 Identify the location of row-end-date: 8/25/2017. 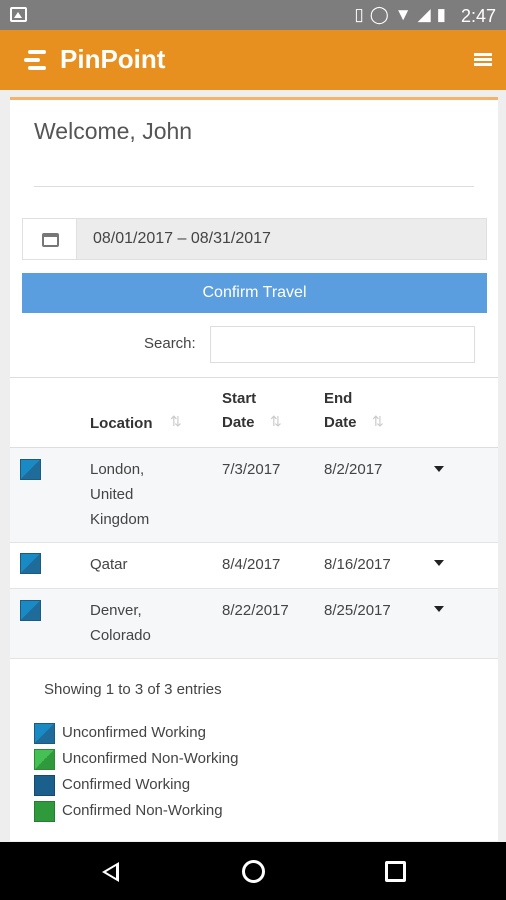
(357, 610).